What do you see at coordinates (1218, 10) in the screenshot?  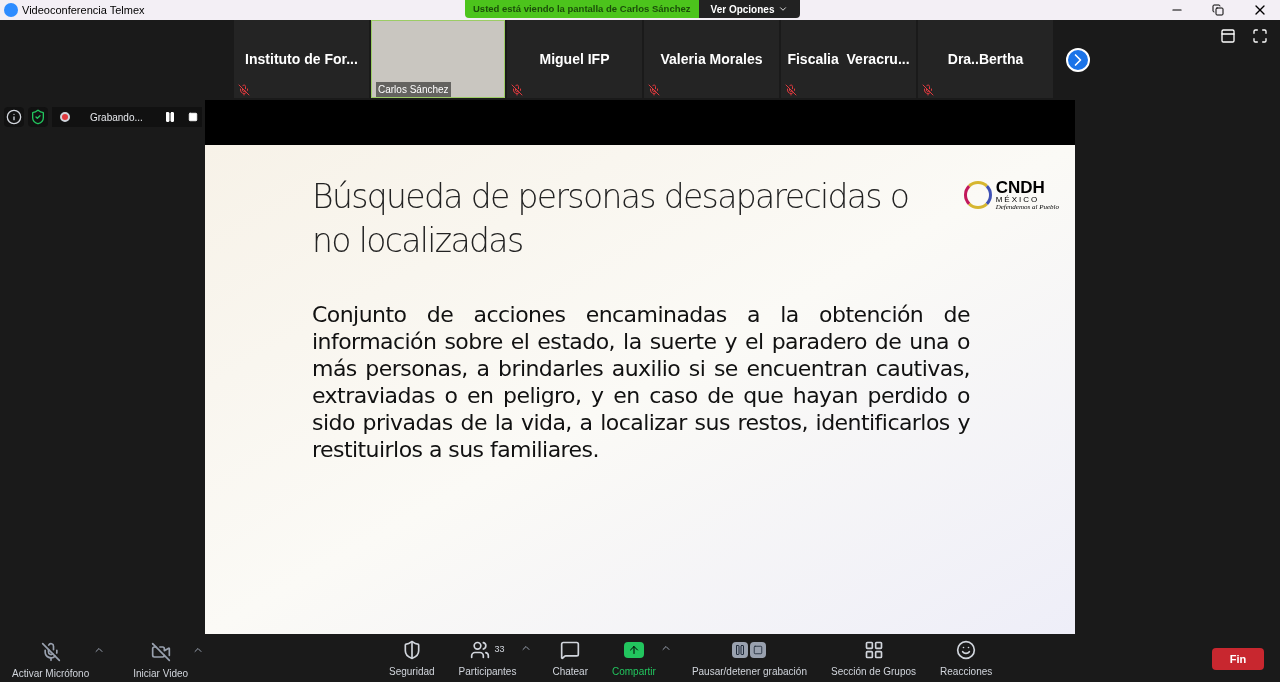 I see `restore-icon` at bounding box center [1218, 10].